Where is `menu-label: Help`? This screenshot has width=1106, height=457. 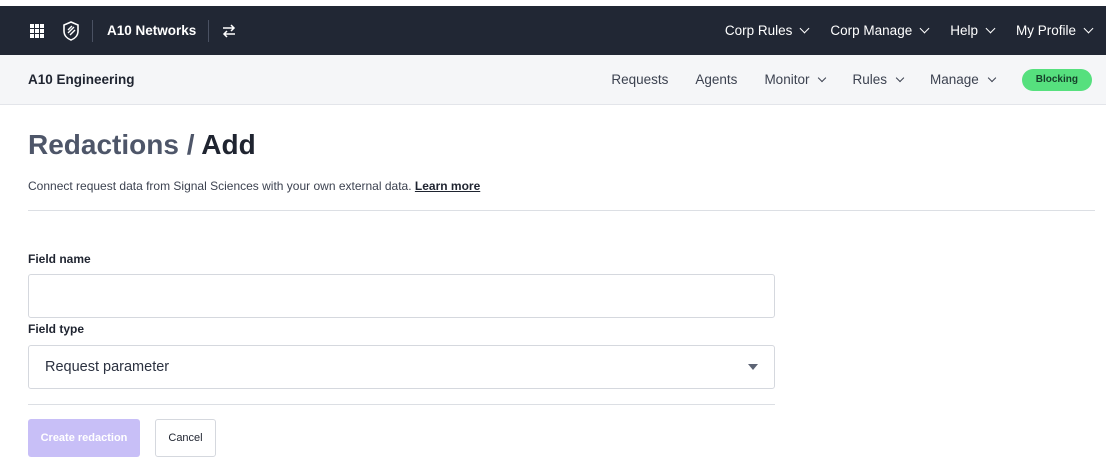 menu-label: Help is located at coordinates (964, 30).